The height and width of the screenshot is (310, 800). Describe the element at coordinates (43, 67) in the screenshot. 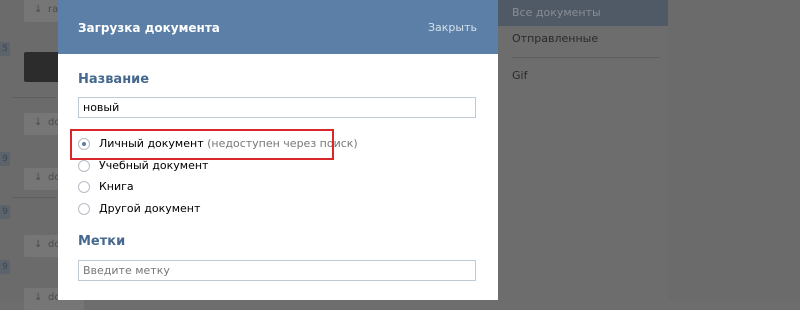

I see `thumbnail-image` at that location.